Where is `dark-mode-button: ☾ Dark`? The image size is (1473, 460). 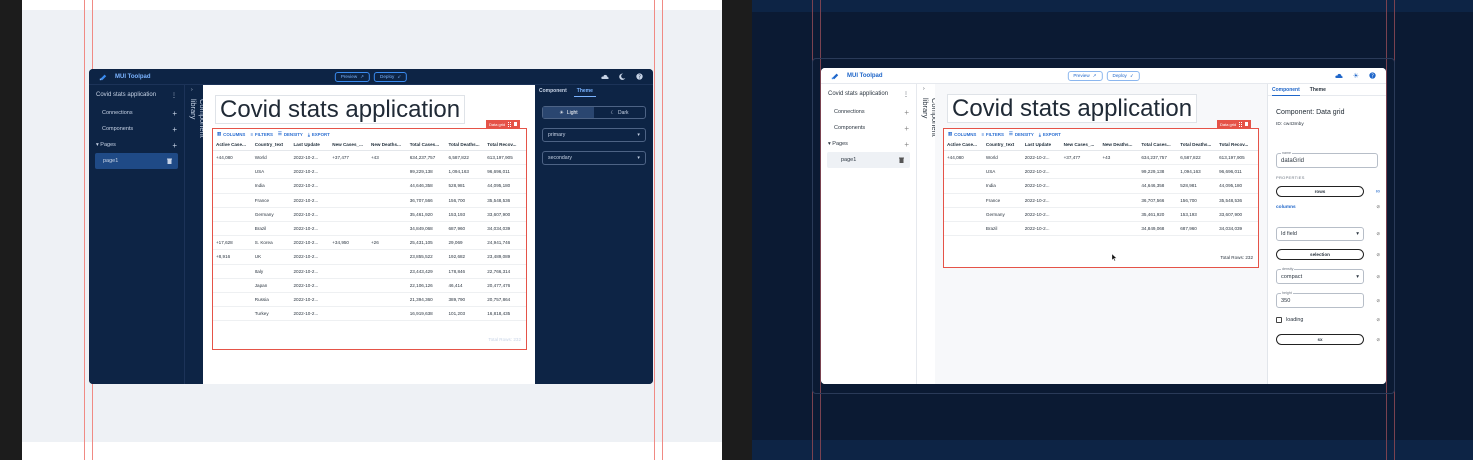
dark-mode-button: ☾ Dark is located at coordinates (619, 112).